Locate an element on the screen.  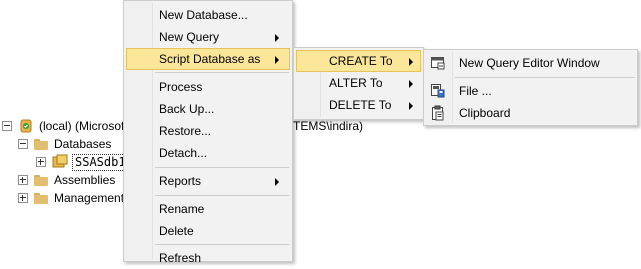
menu-item-alter-to: ALTER To is located at coordinates (358, 83).